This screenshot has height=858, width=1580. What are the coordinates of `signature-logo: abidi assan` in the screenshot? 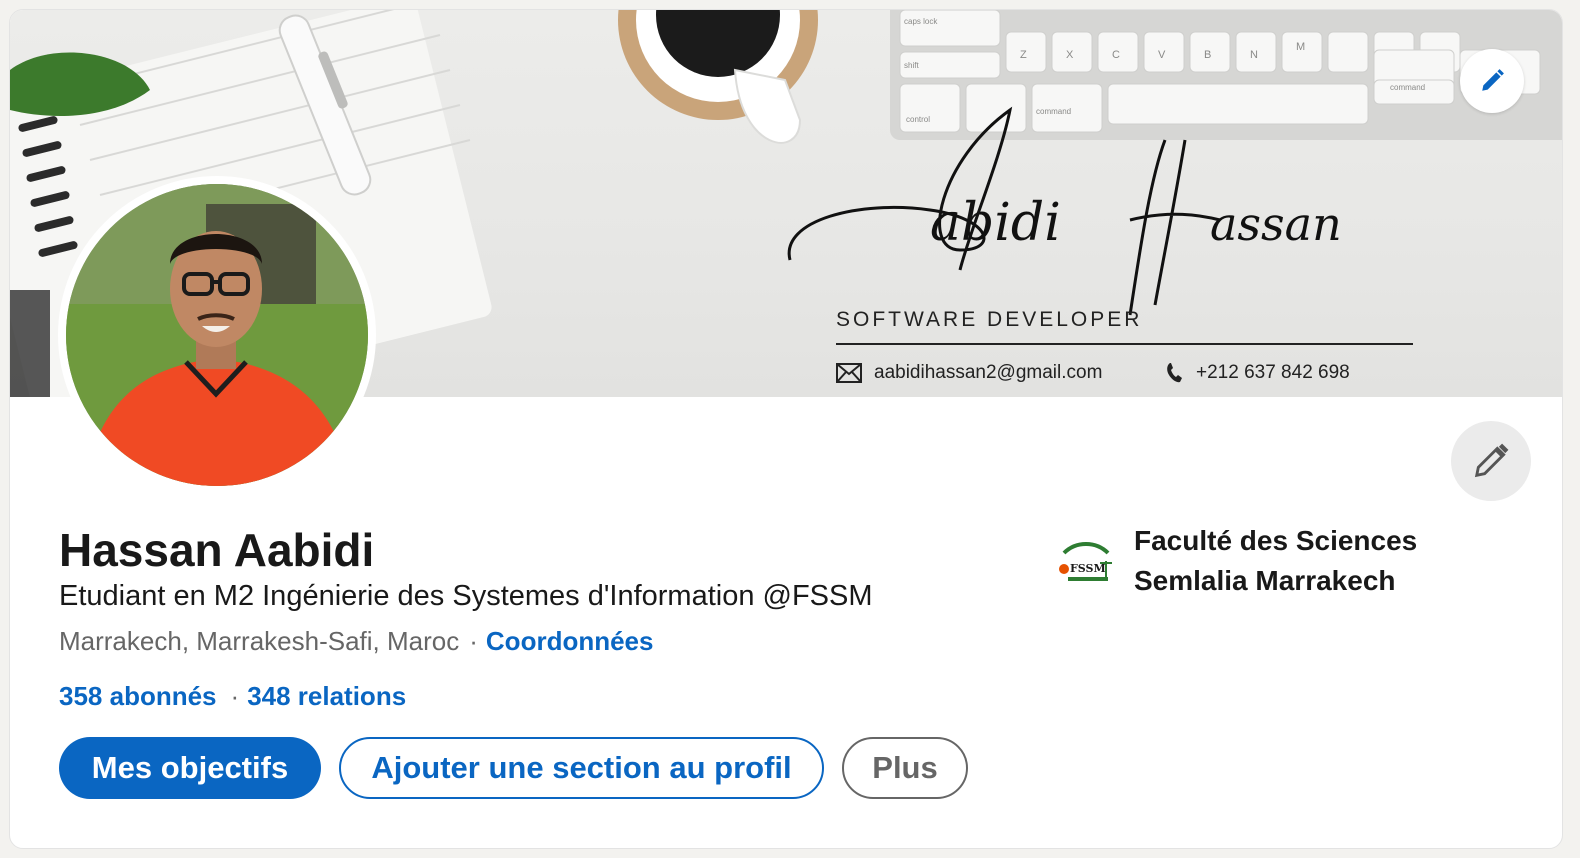 It's located at (1064, 211).